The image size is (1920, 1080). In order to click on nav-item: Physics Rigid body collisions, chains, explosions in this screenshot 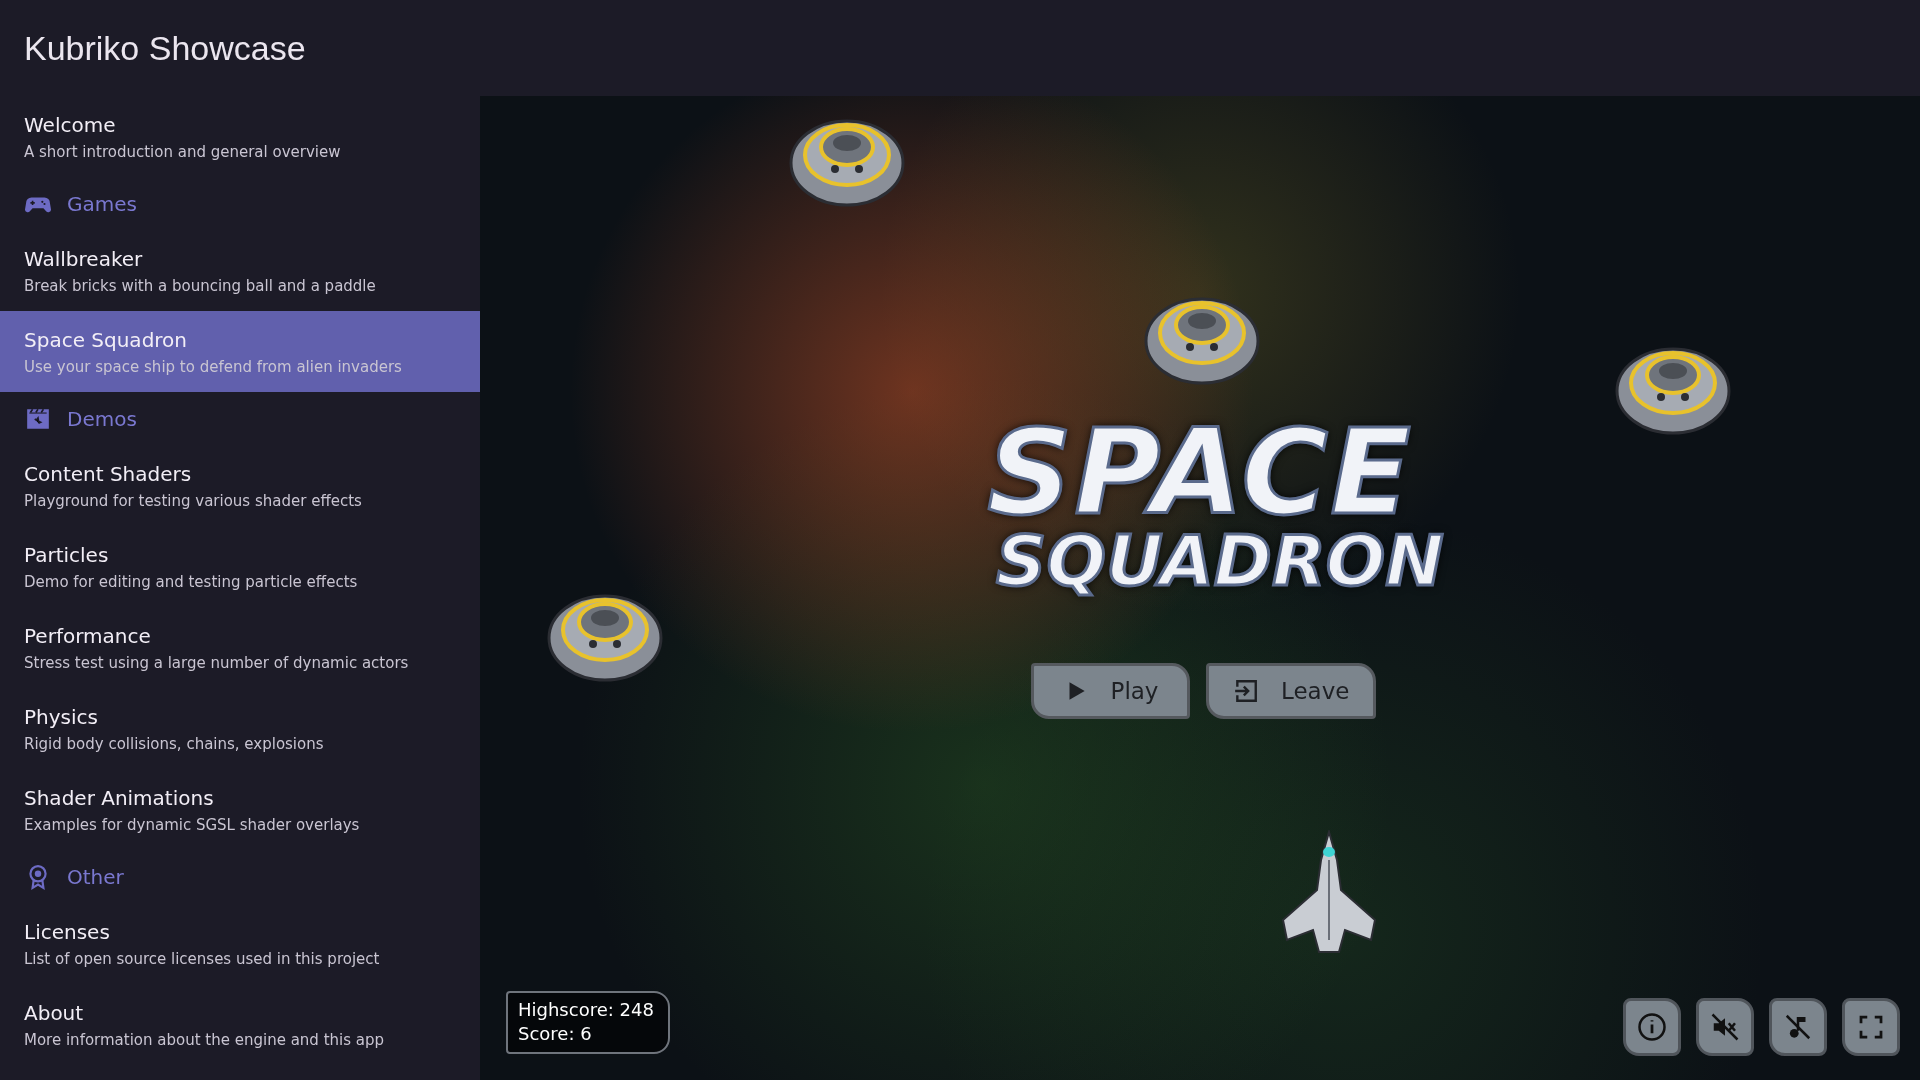, I will do `click(240, 728)`.